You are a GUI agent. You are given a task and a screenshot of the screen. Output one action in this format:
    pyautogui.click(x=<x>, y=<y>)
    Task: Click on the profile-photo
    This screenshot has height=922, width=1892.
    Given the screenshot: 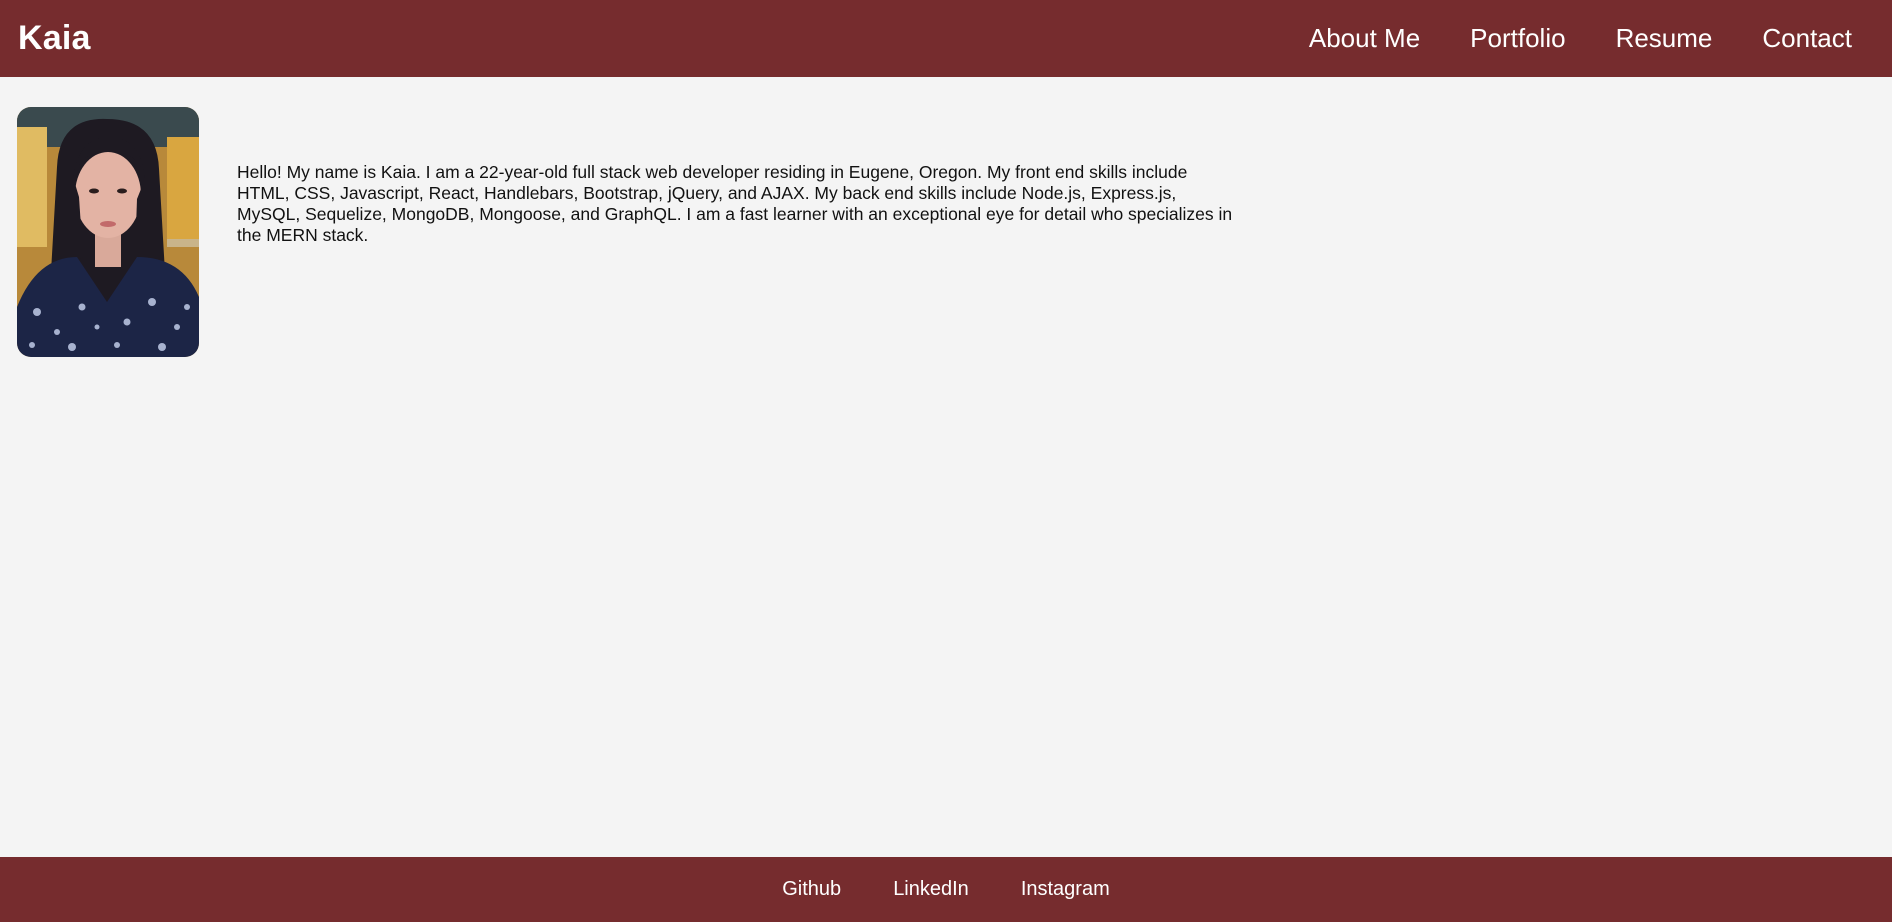 What is the action you would take?
    pyautogui.click(x=108, y=232)
    